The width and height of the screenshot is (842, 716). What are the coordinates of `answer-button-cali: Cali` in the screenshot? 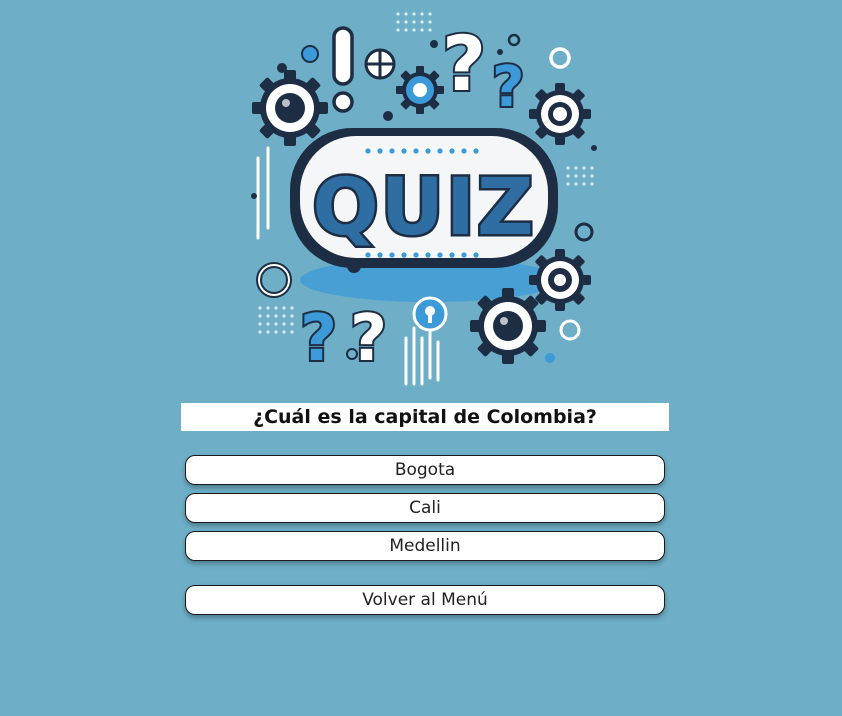 It's located at (425, 508).